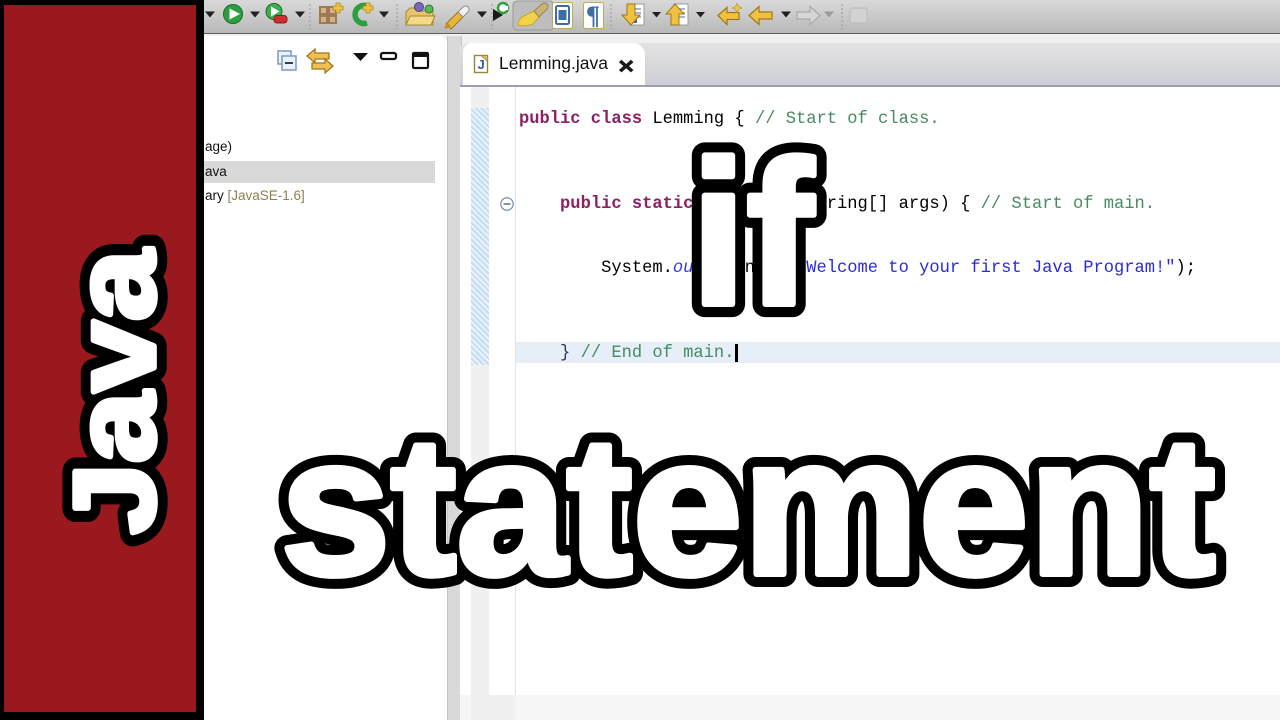 This screenshot has height=720, width=1280. Describe the element at coordinates (114, 391) in the screenshot. I see `svg-text: Java` at that location.